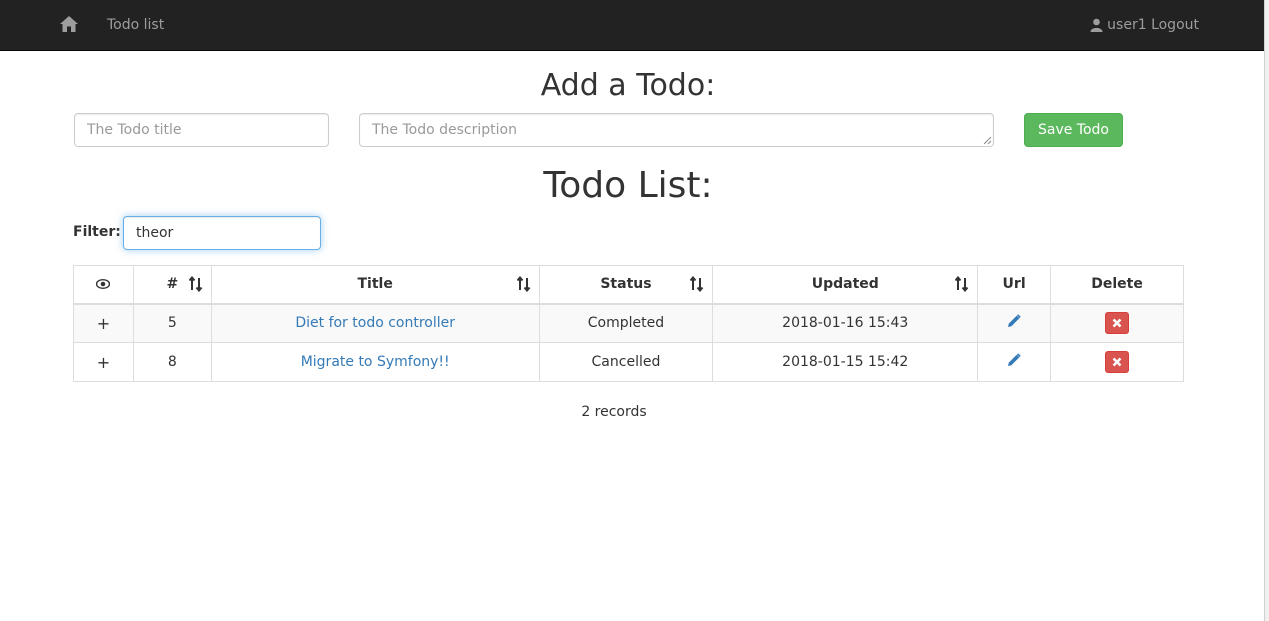 The width and height of the screenshot is (1269, 621). I want to click on cell-updated: 2018-01-15 15:42, so click(845, 362).